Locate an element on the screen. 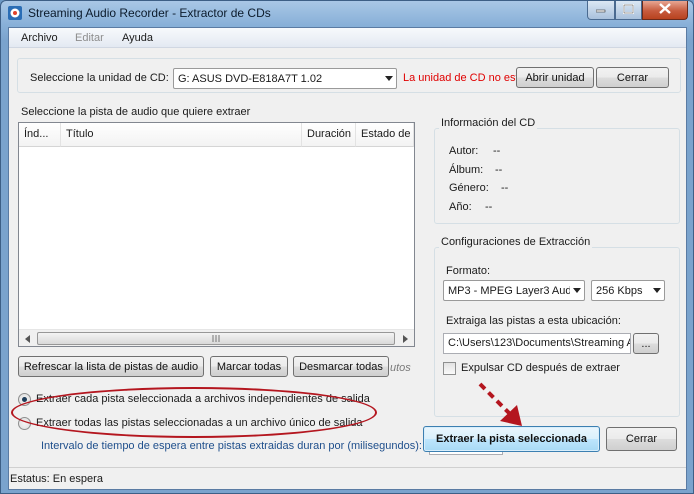  minimize-button is located at coordinates (601, 10).